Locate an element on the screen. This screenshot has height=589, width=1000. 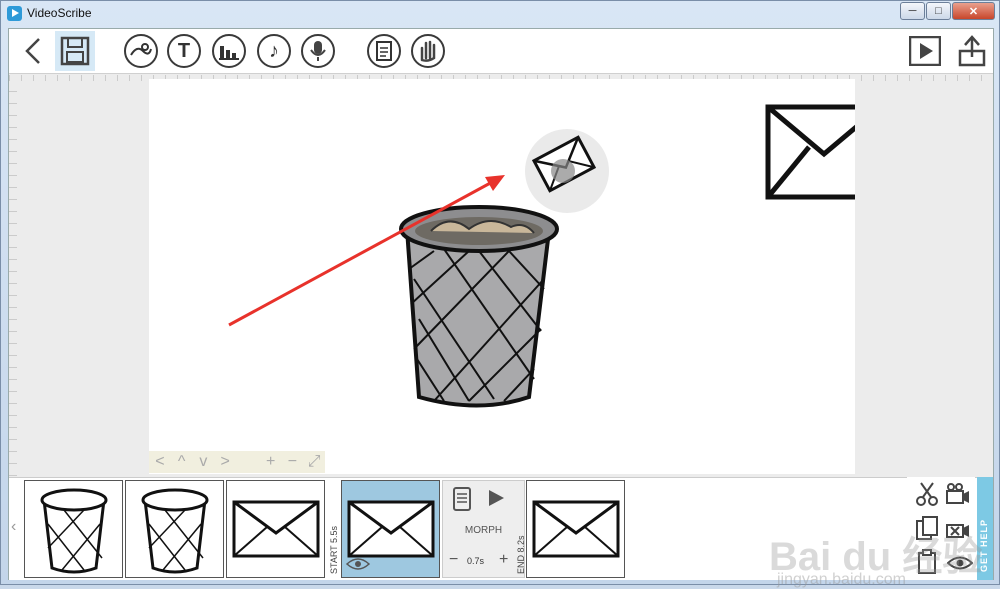
music-note-icon: ♪ is located at coordinates (274, 50).